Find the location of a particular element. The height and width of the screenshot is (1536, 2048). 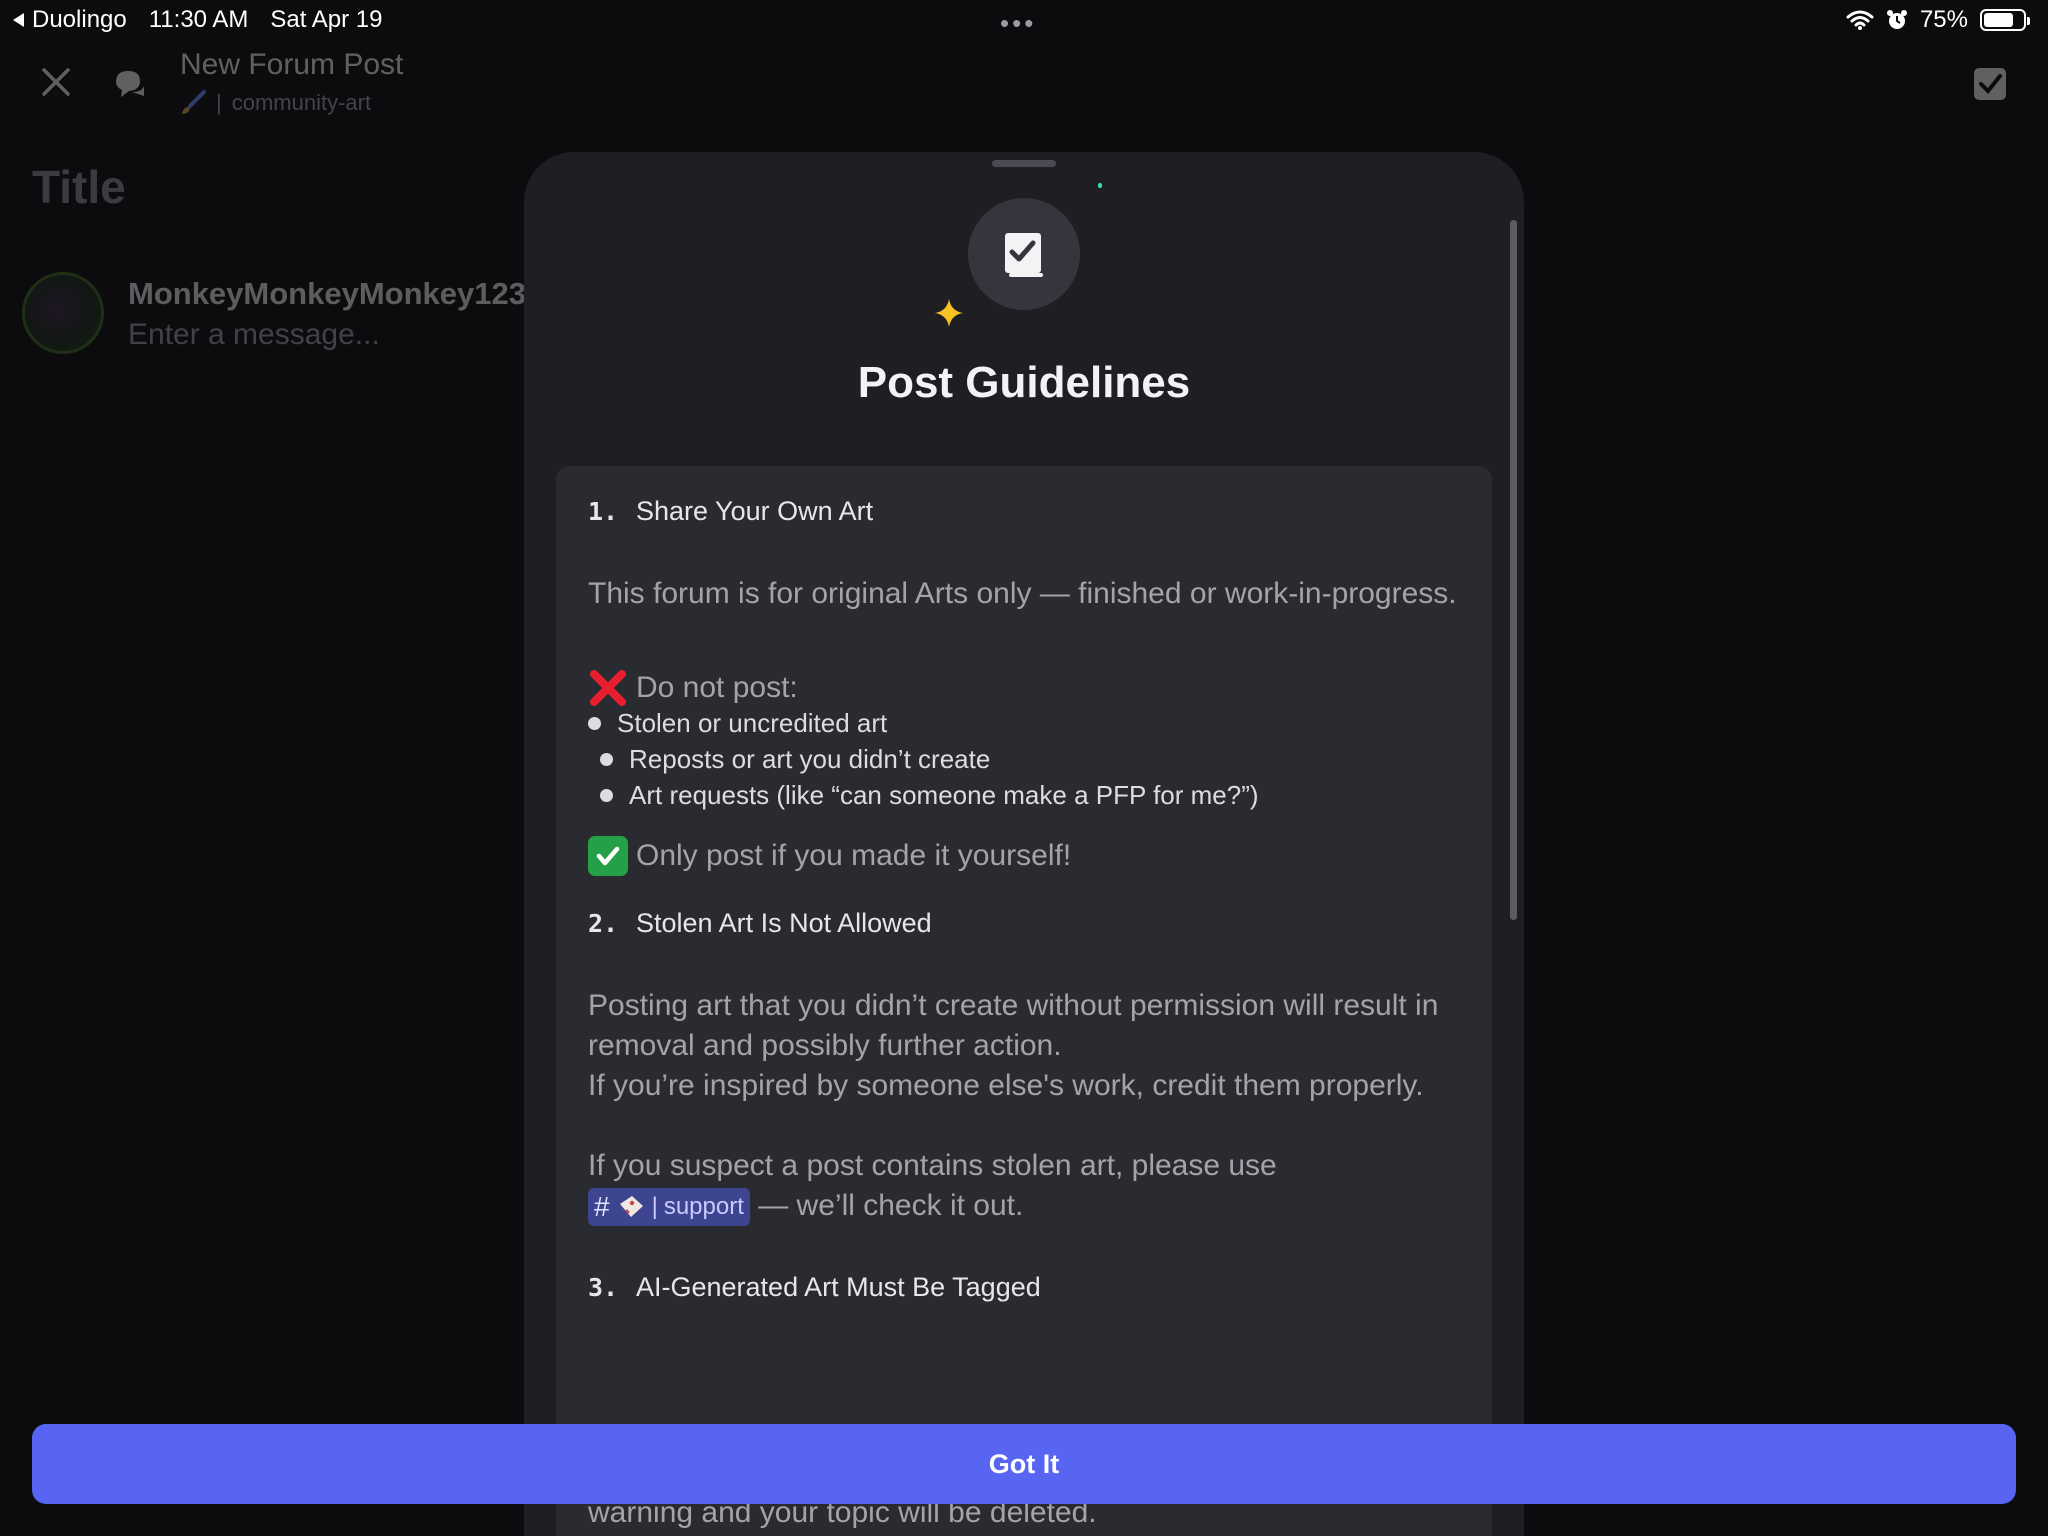

close-icon is located at coordinates (56, 82).